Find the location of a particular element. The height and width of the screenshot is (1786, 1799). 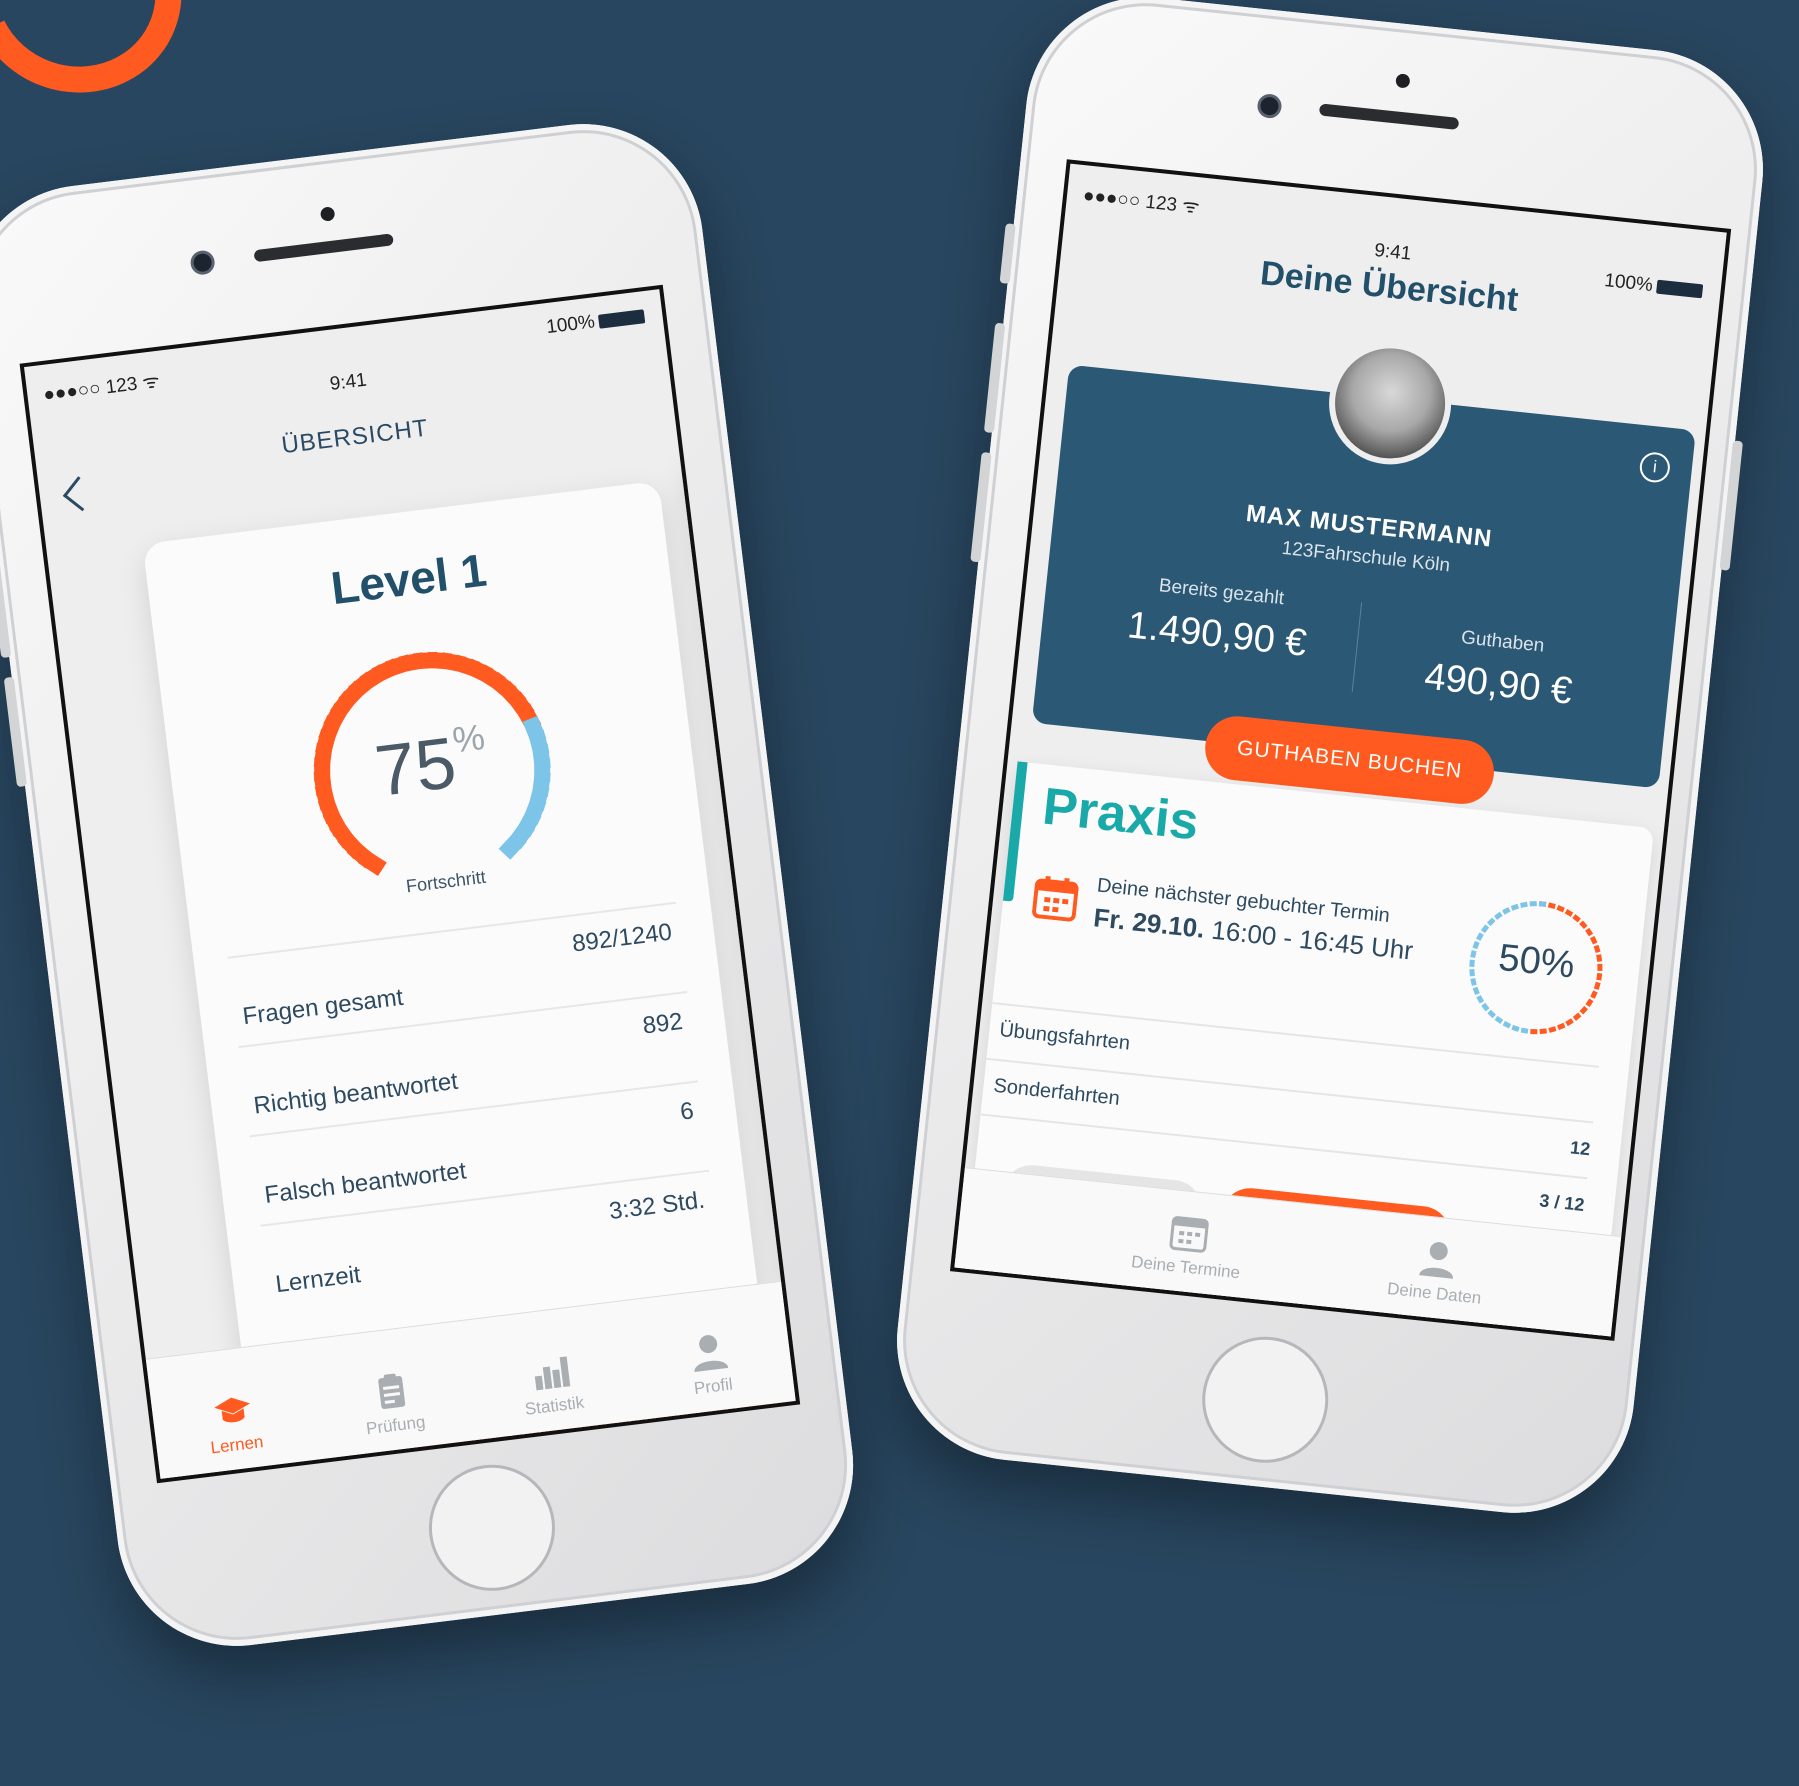

tab-statistik: Statistik is located at coordinates (552, 1384).